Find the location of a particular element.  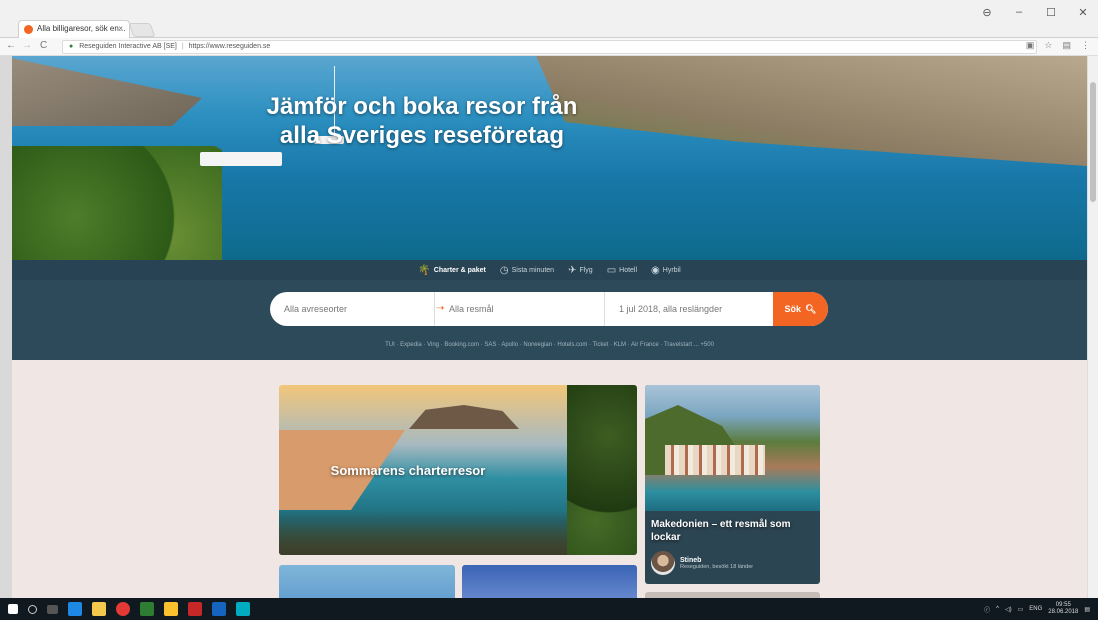

new-tab-button is located at coordinates (142, 30).